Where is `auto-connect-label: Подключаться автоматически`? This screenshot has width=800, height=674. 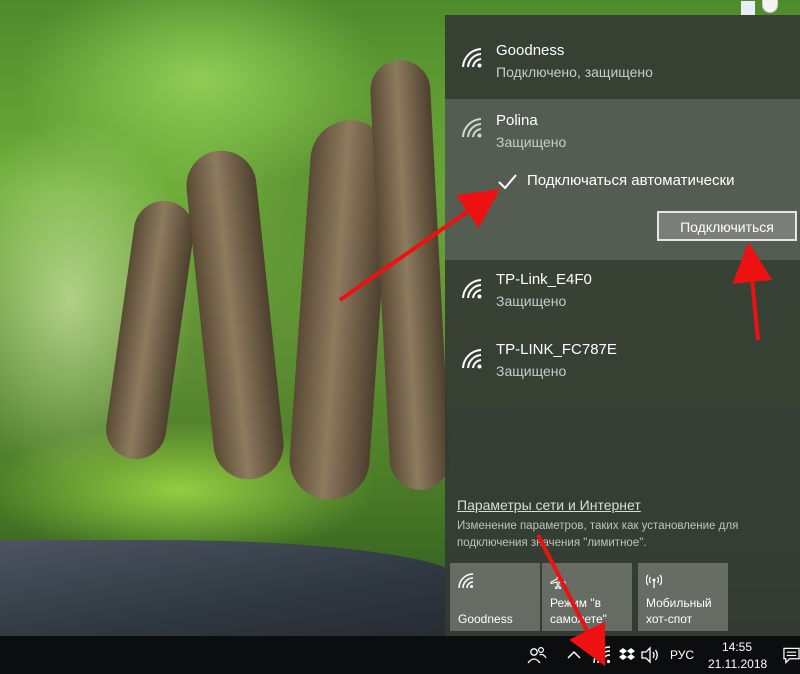
auto-connect-label: Подключаться автоматически is located at coordinates (631, 180).